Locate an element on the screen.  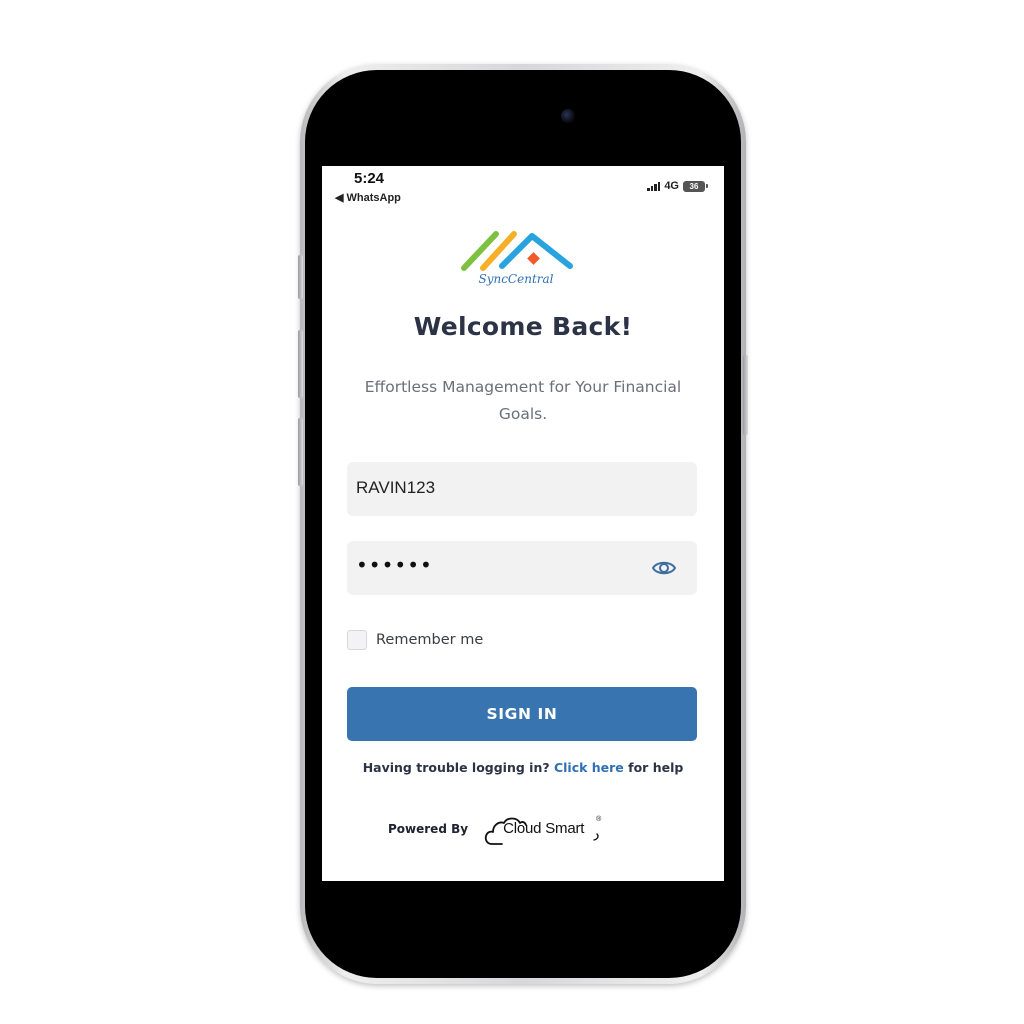
password-value: •••••• is located at coordinates (394, 565).